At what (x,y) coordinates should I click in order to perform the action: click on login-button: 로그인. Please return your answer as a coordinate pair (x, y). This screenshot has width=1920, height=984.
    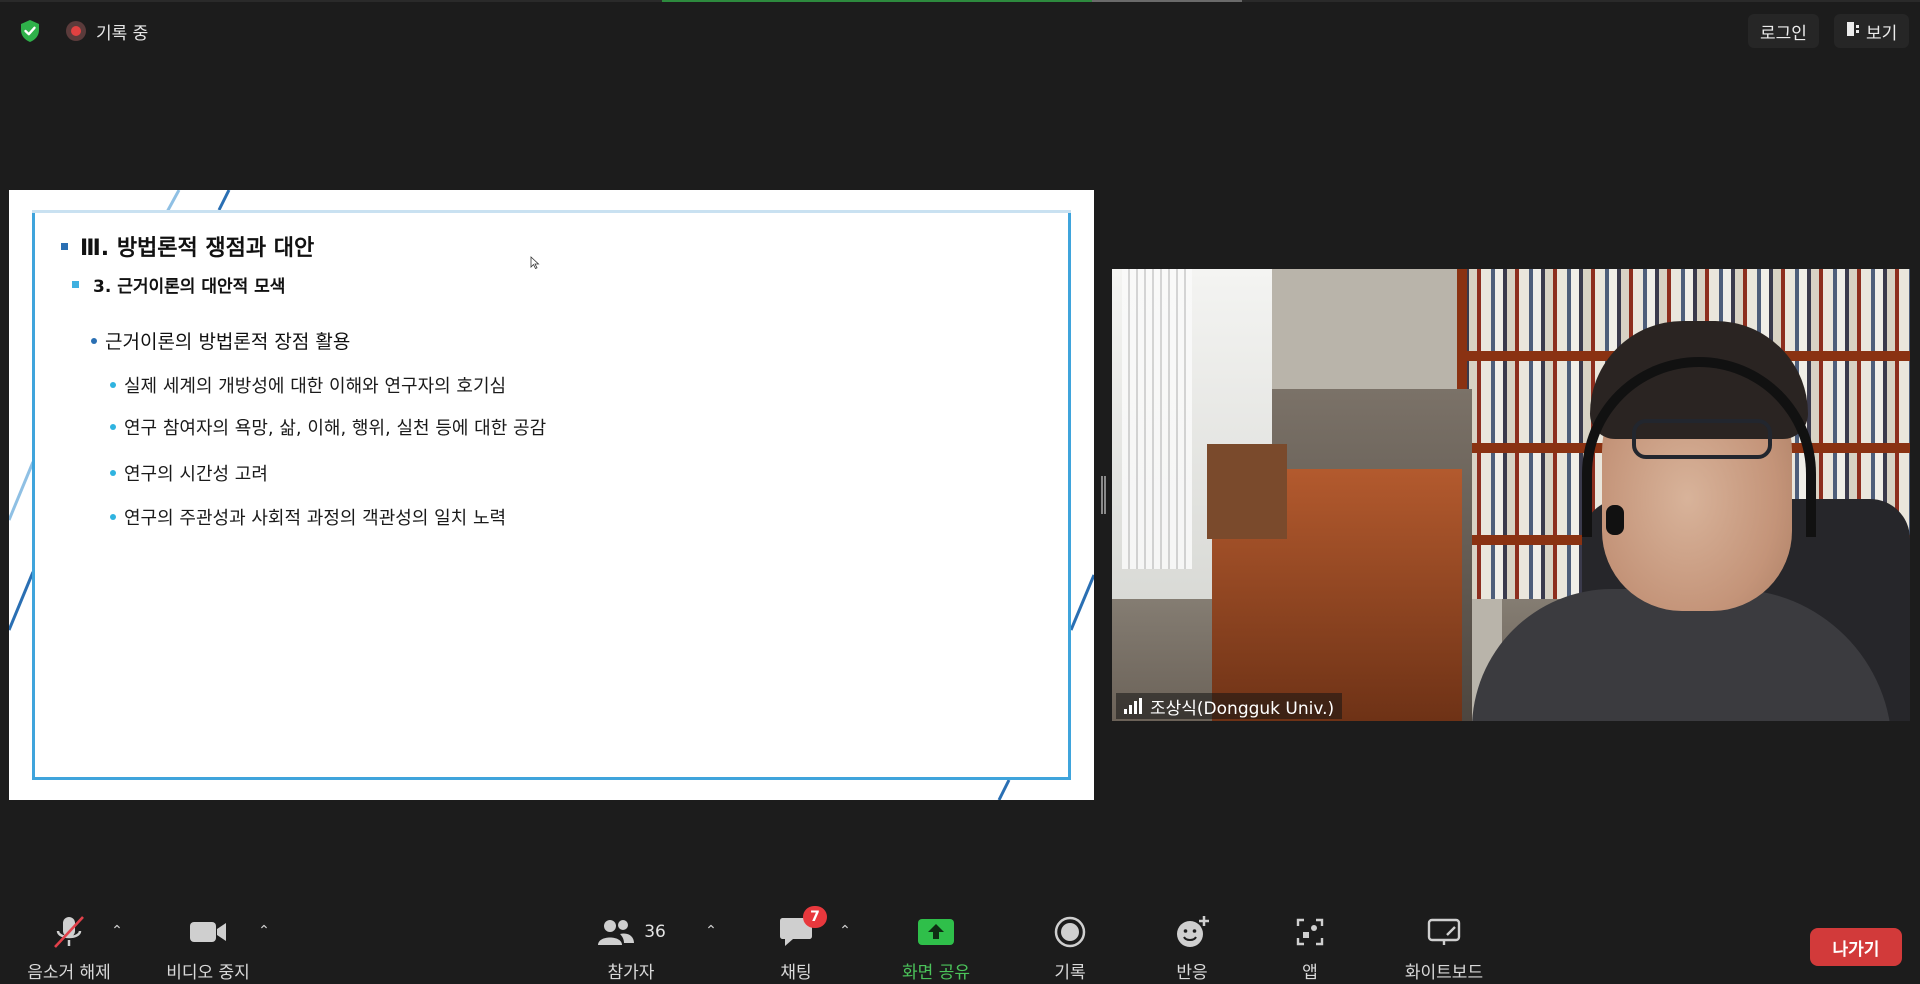
    Looking at the image, I should click on (1783, 31).